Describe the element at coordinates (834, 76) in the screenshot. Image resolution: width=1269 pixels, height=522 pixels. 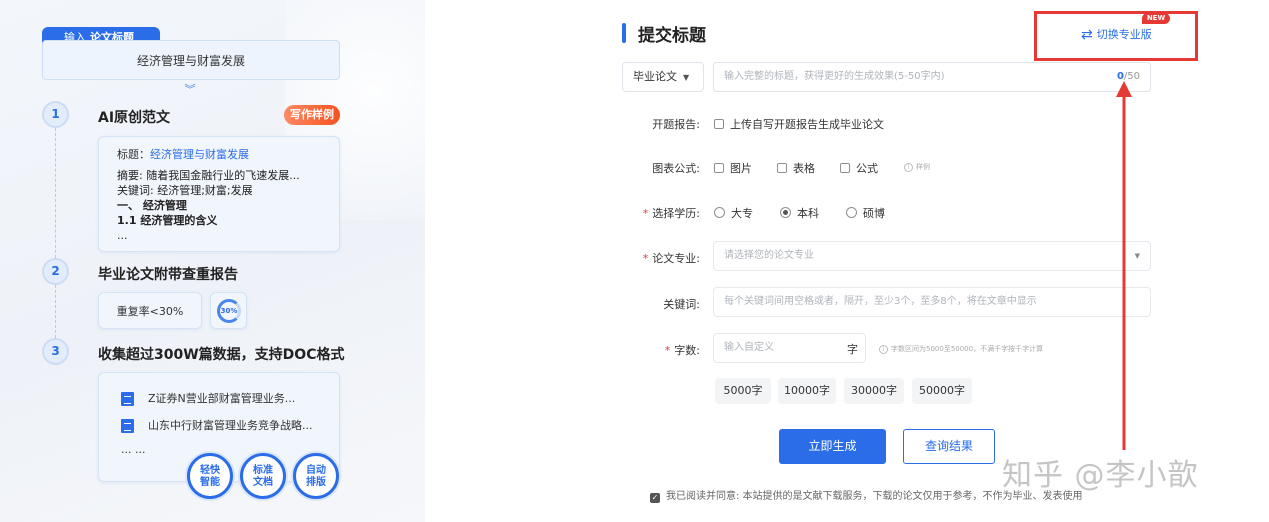
I see `title-input-placeholder: 输入完整的标题，获得更好的生成效果(5-50字内)` at that location.